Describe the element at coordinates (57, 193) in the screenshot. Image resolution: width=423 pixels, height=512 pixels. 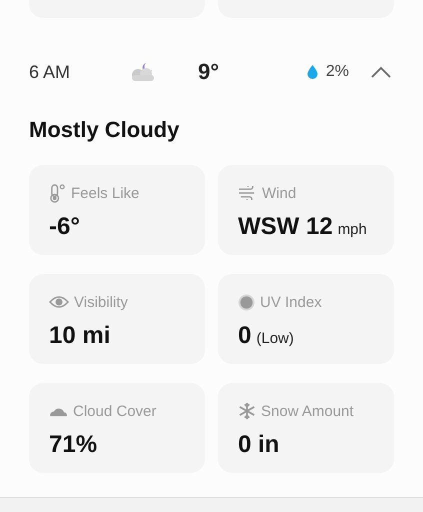
I see `thermometer-icon` at that location.